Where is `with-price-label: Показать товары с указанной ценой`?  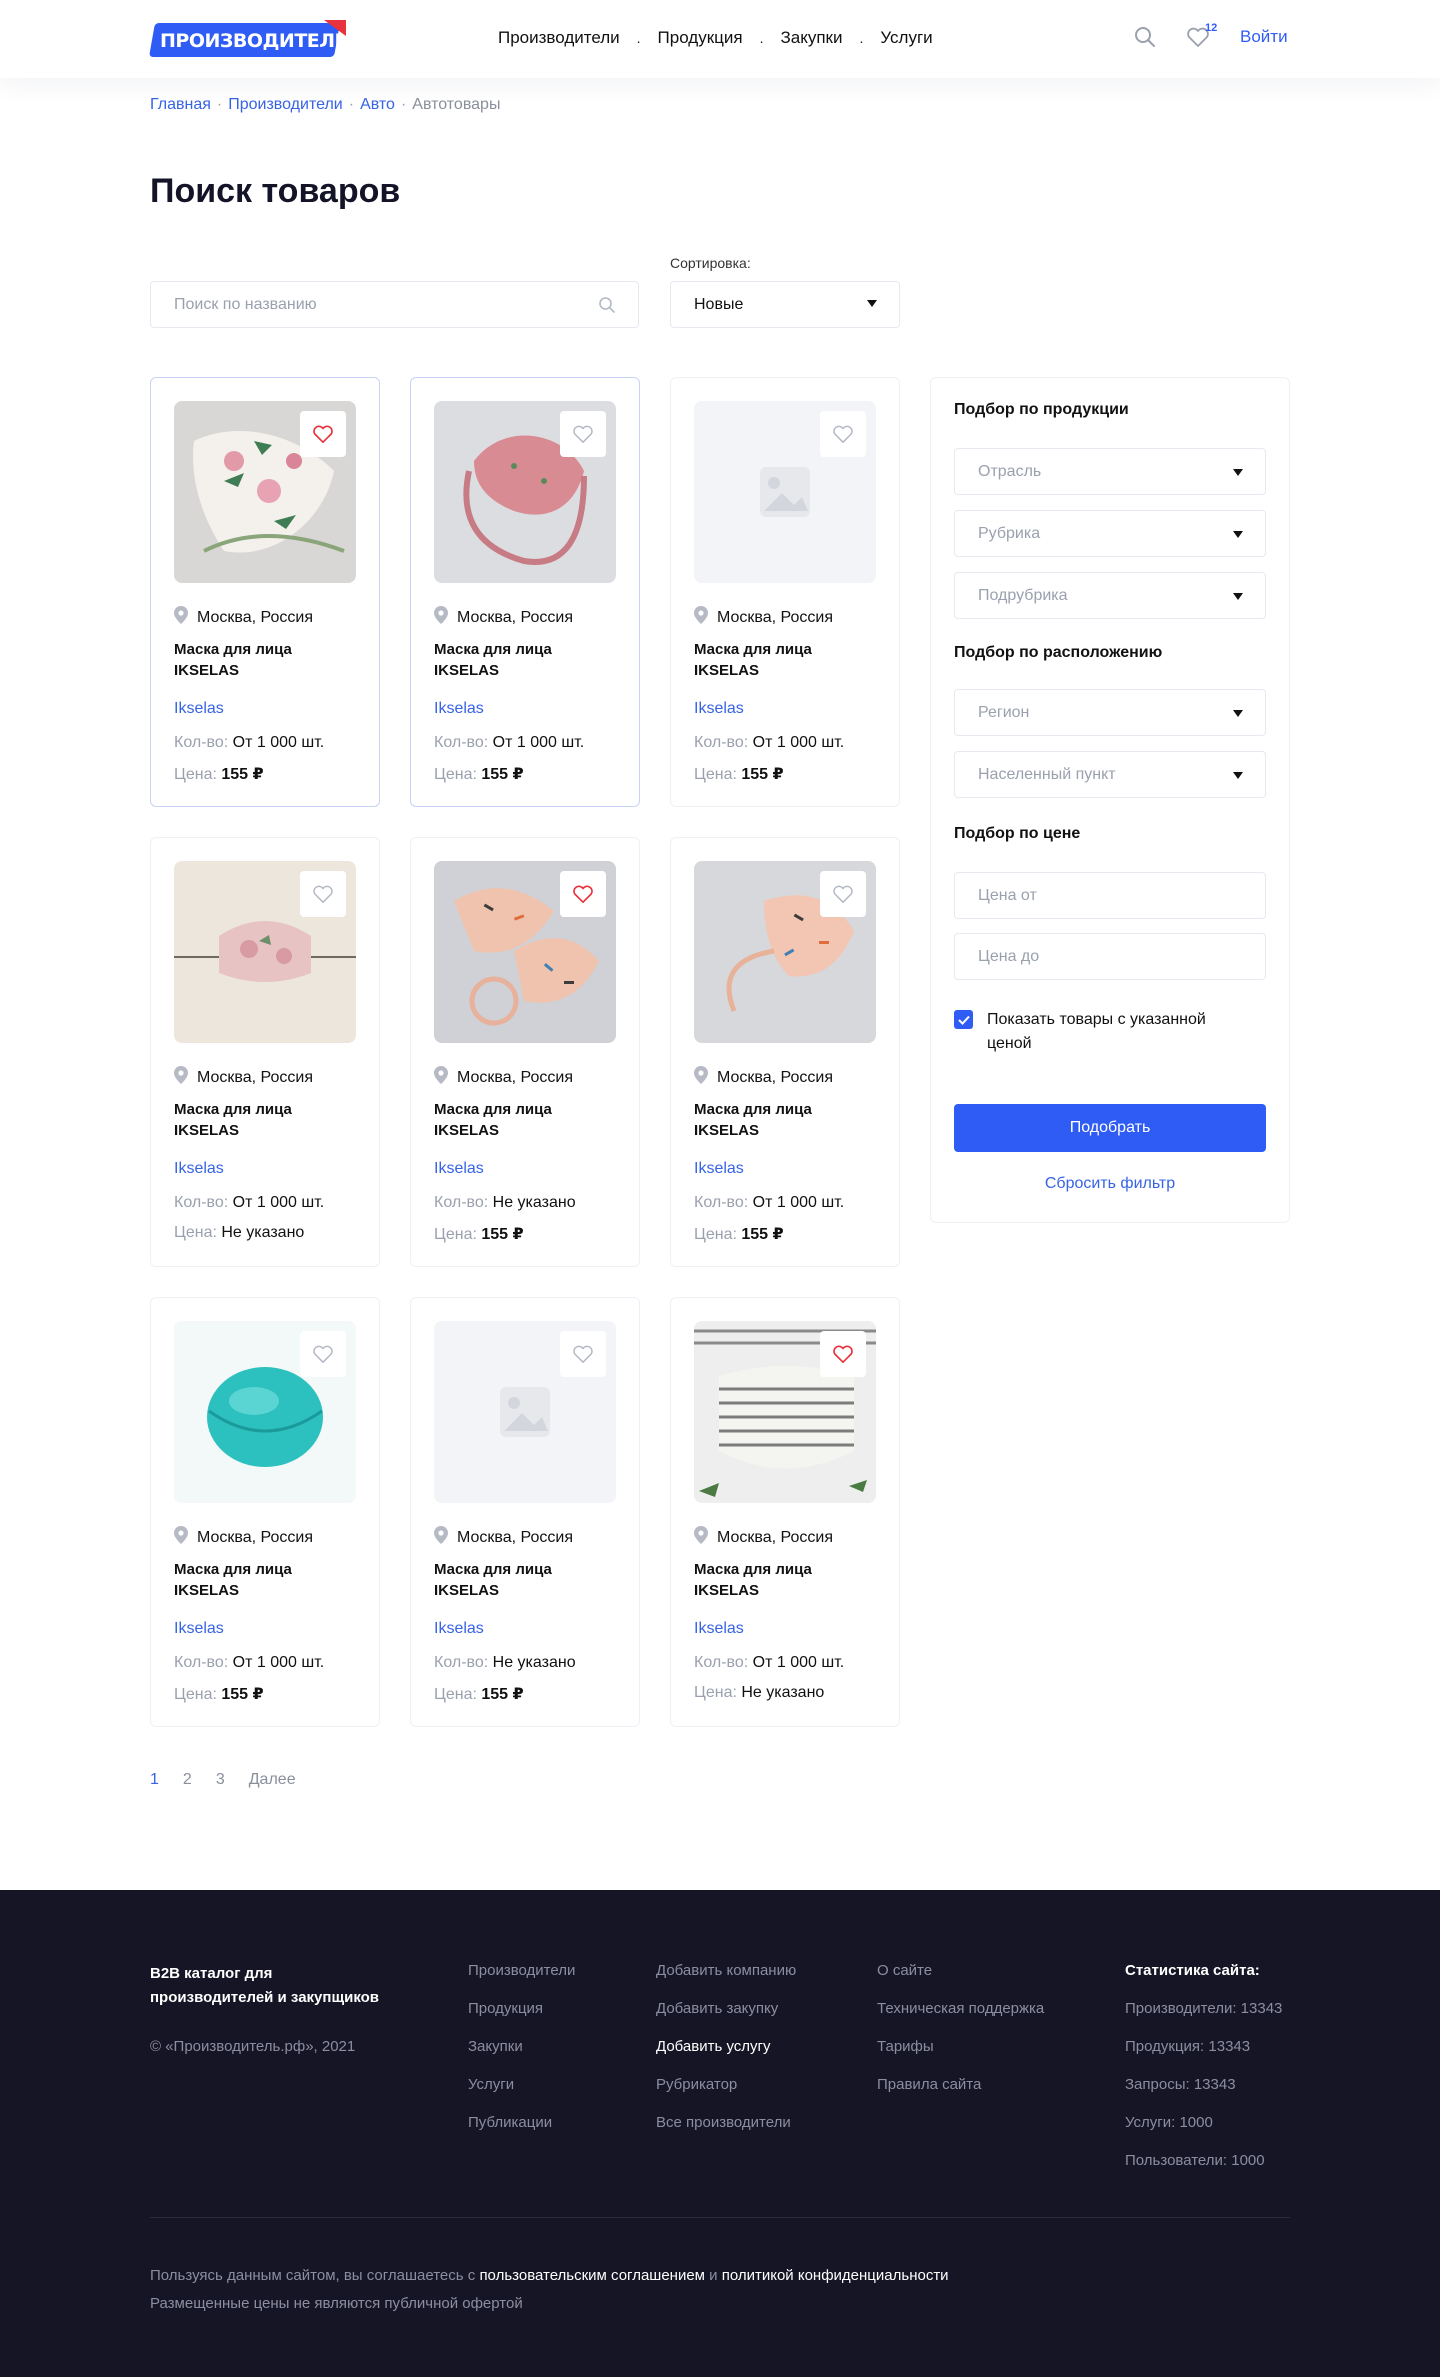 with-price-label: Показать товары с указанной ценой is located at coordinates (1112, 1032).